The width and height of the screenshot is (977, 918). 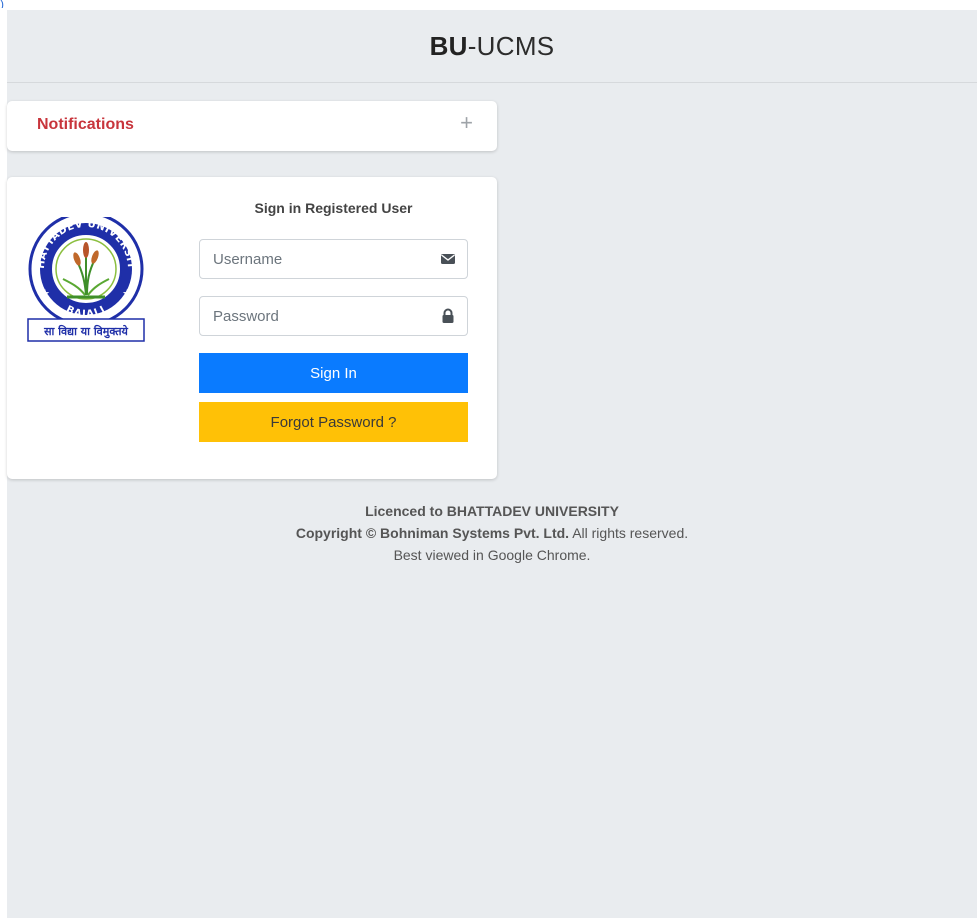 I want to click on brand-light: -UCMS, so click(x=511, y=45).